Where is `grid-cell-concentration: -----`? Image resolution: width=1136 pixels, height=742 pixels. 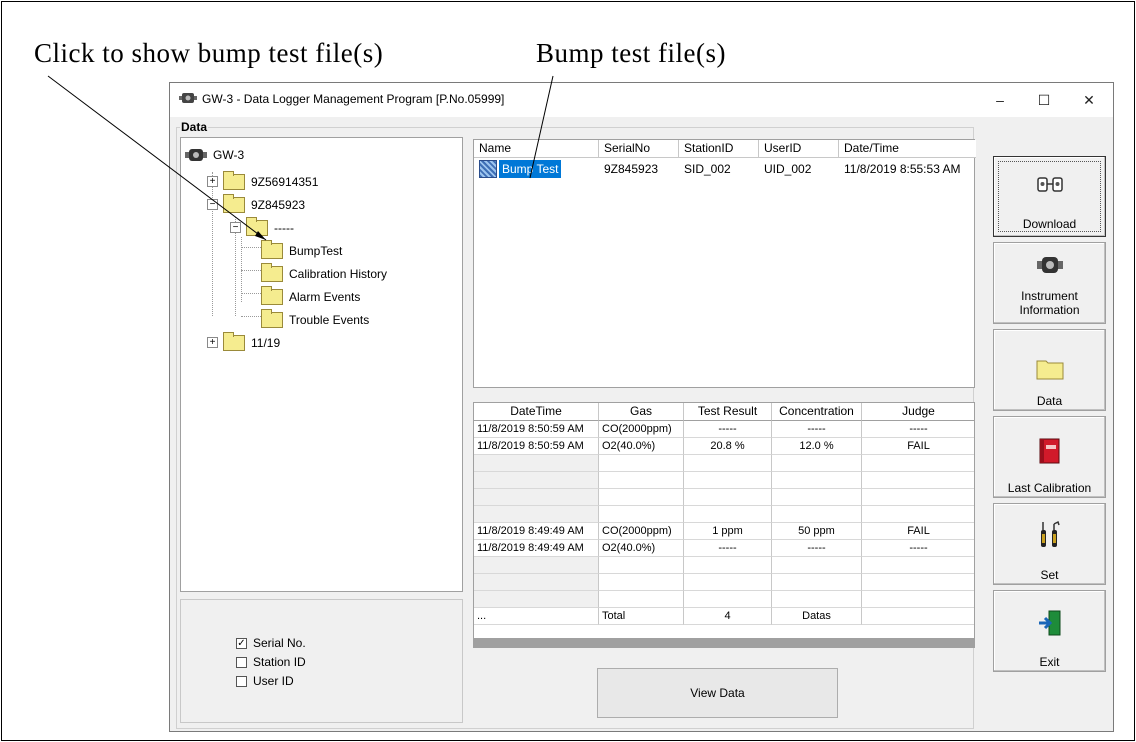
grid-cell-concentration: ----- is located at coordinates (817, 429).